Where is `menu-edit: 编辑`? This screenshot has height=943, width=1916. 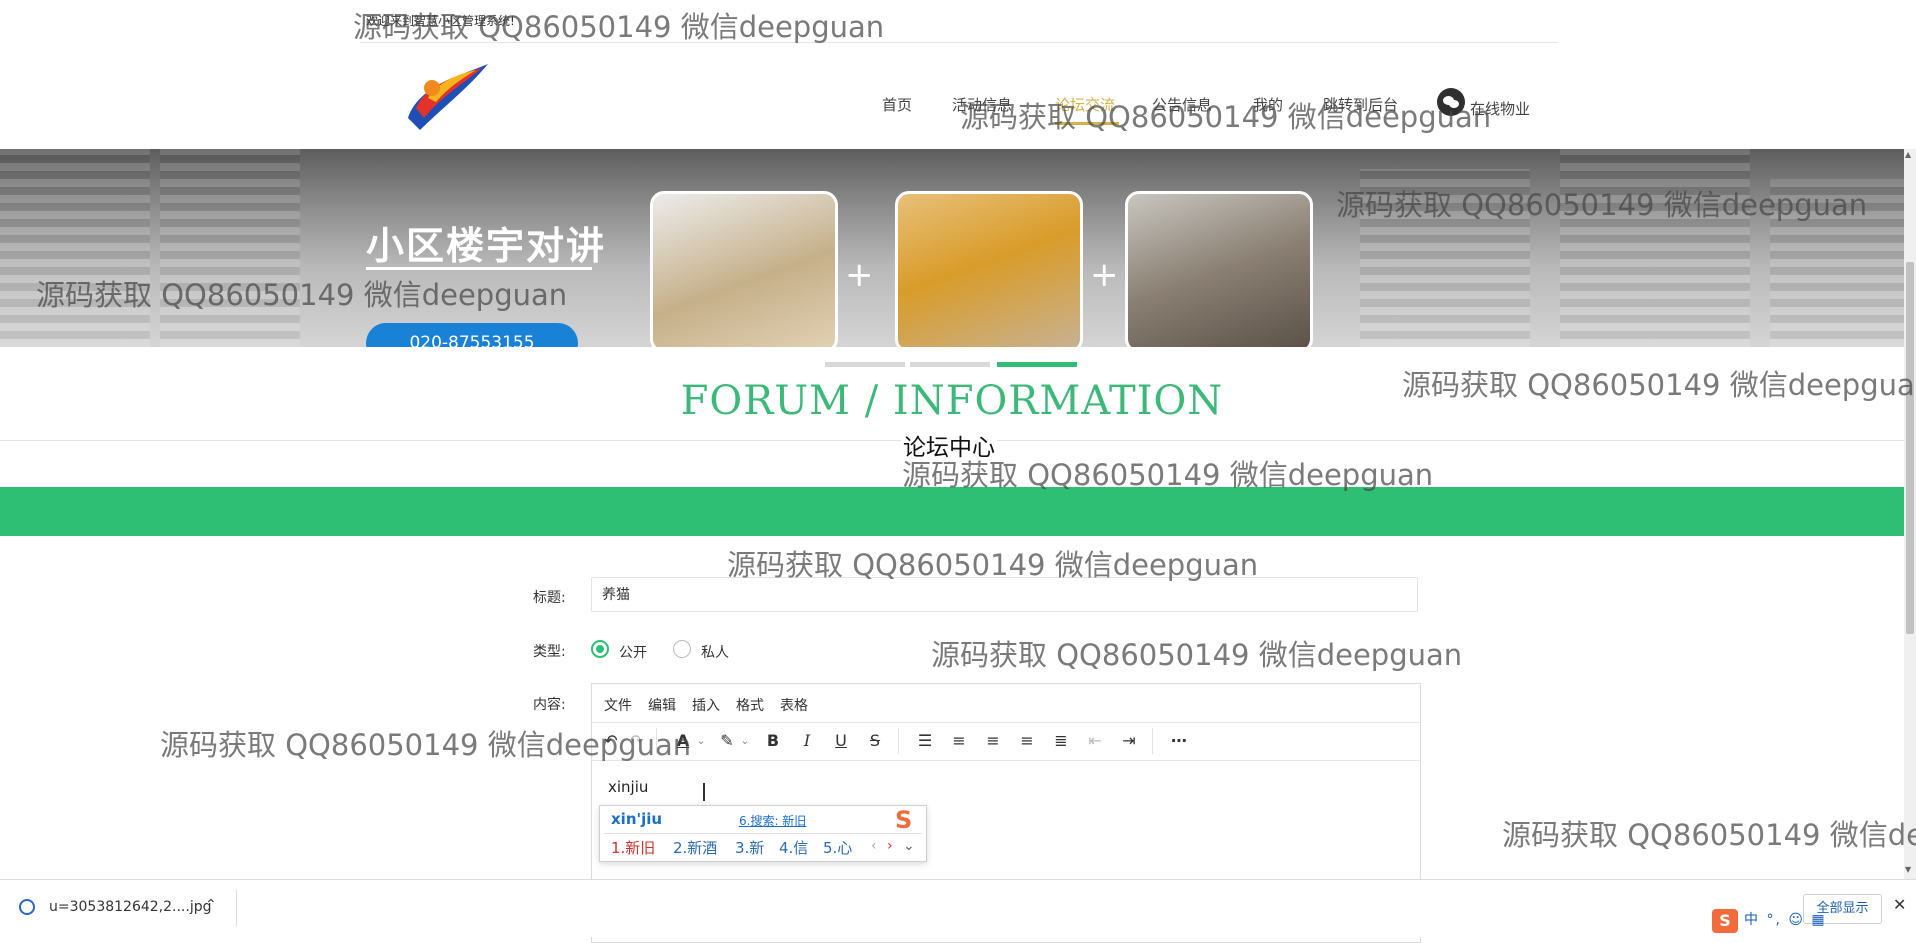 menu-edit: 编辑 is located at coordinates (662, 705).